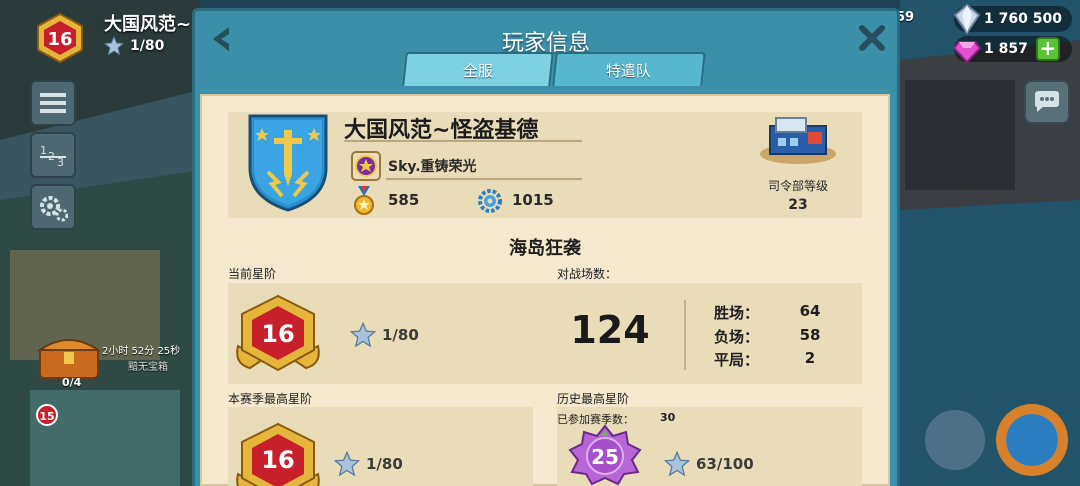  I want to click on current-rank-text: 16, so click(277, 334).